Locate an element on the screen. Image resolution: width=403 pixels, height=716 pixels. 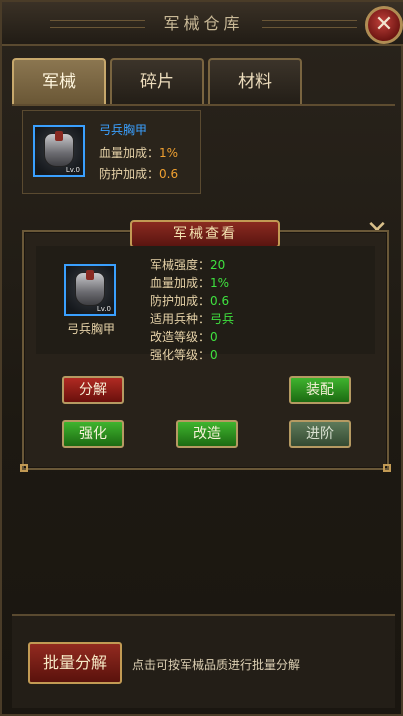
armor-icon: Lv.0 is located at coordinates (59, 151).